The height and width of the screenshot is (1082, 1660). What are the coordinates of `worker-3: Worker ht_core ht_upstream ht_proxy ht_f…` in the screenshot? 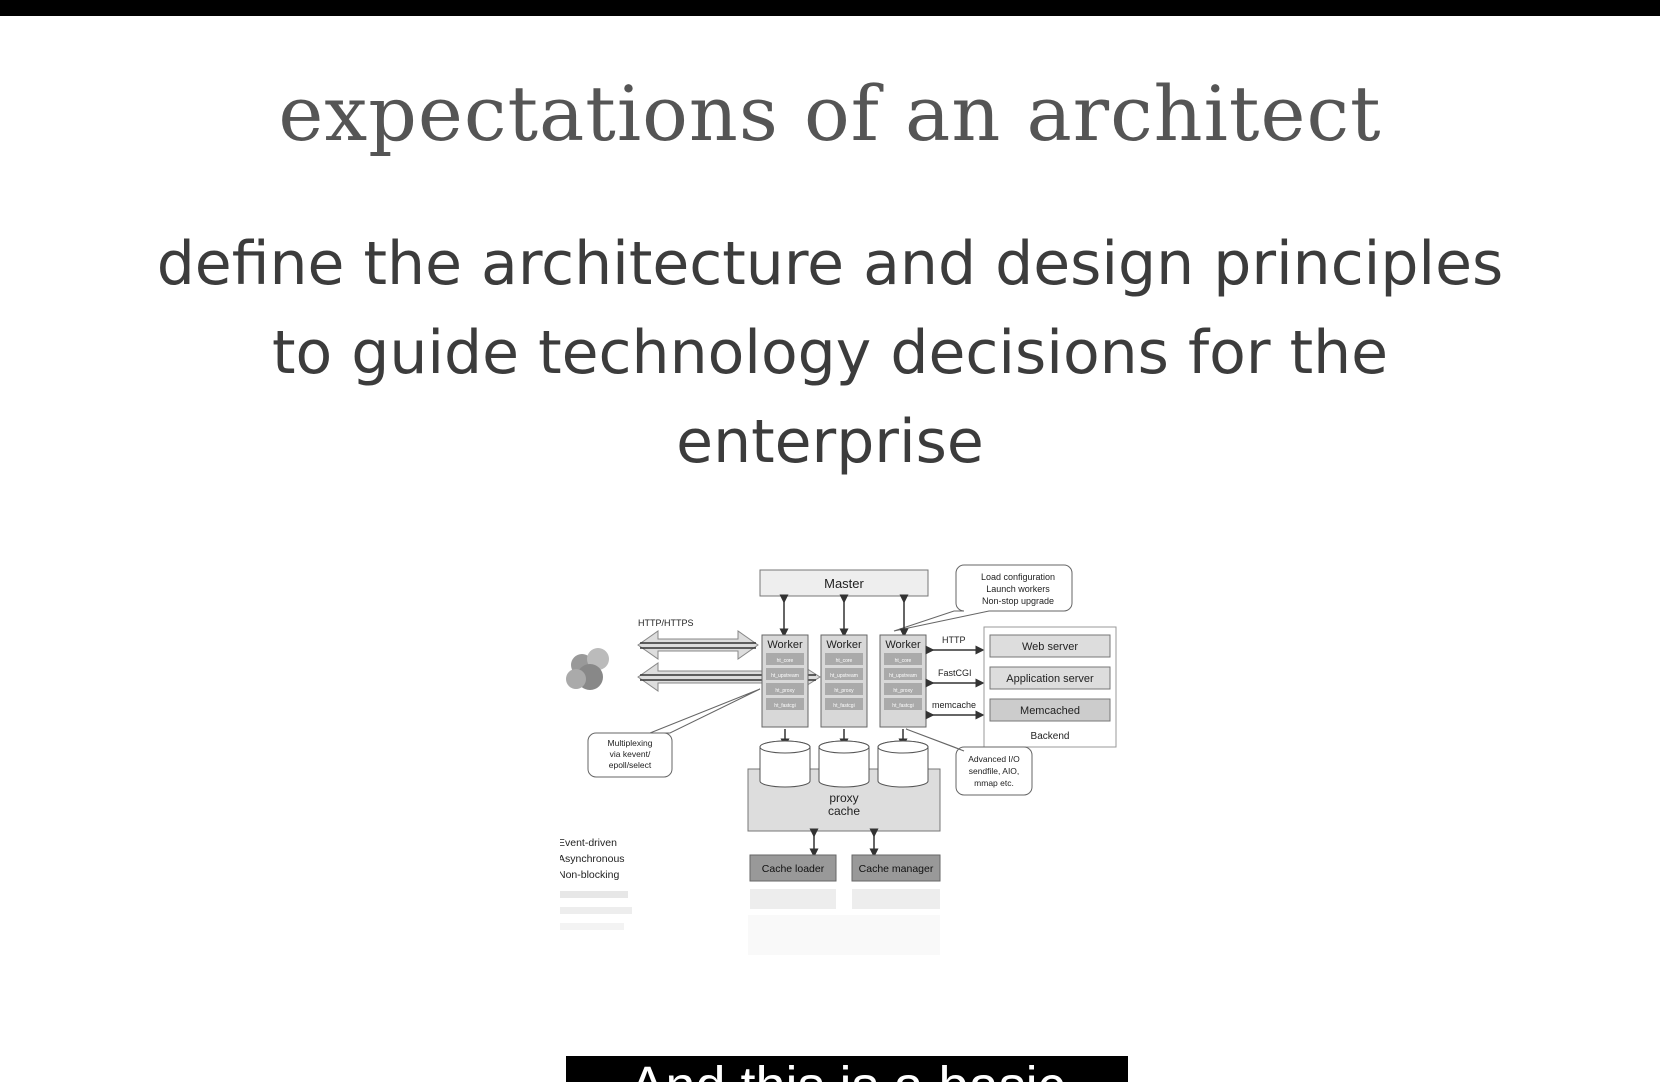 It's located at (903, 681).